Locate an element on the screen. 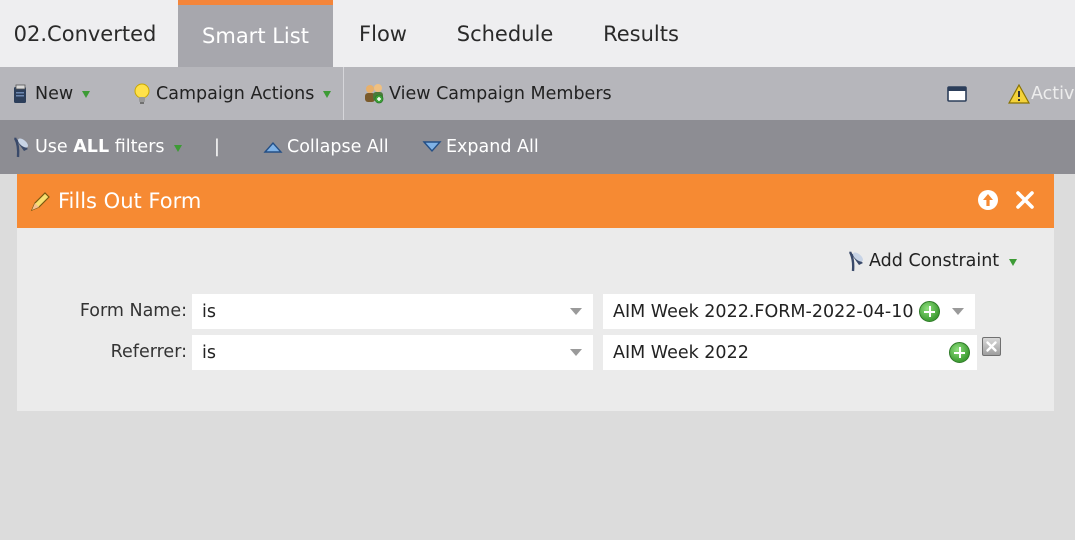 The height and width of the screenshot is (540, 1075). add-constraint-label: Add Constraint is located at coordinates (934, 261).